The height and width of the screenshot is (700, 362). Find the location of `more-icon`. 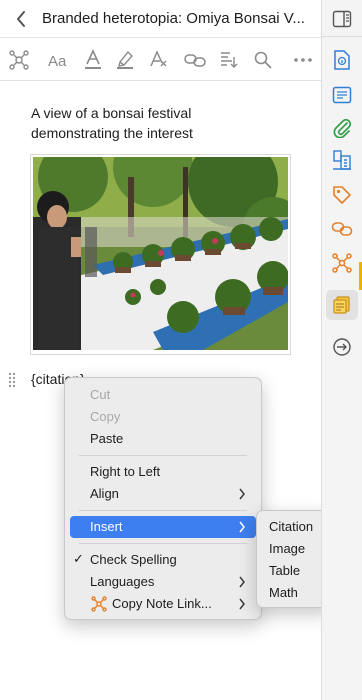

more-icon is located at coordinates (303, 60).